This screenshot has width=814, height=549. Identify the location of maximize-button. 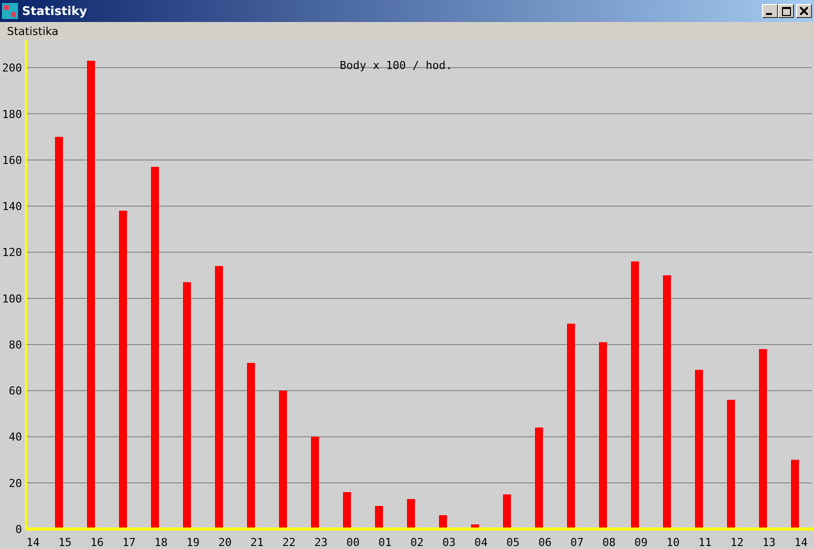
(786, 11).